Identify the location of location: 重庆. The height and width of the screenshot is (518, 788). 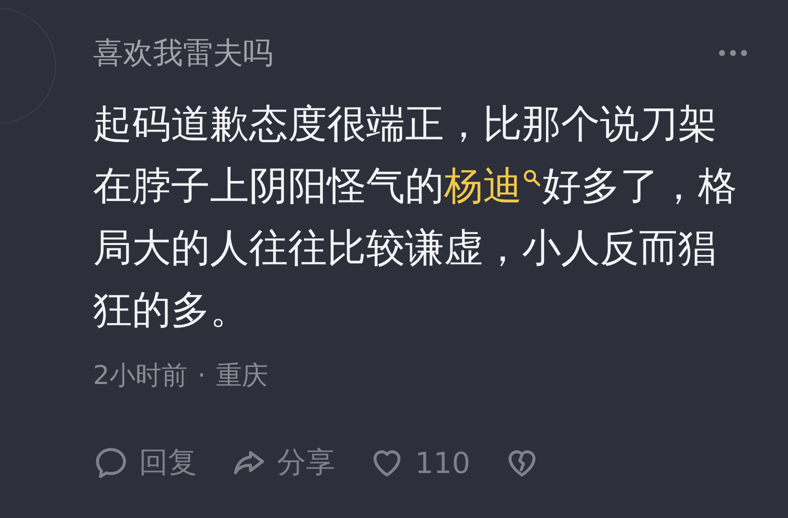
(242, 376).